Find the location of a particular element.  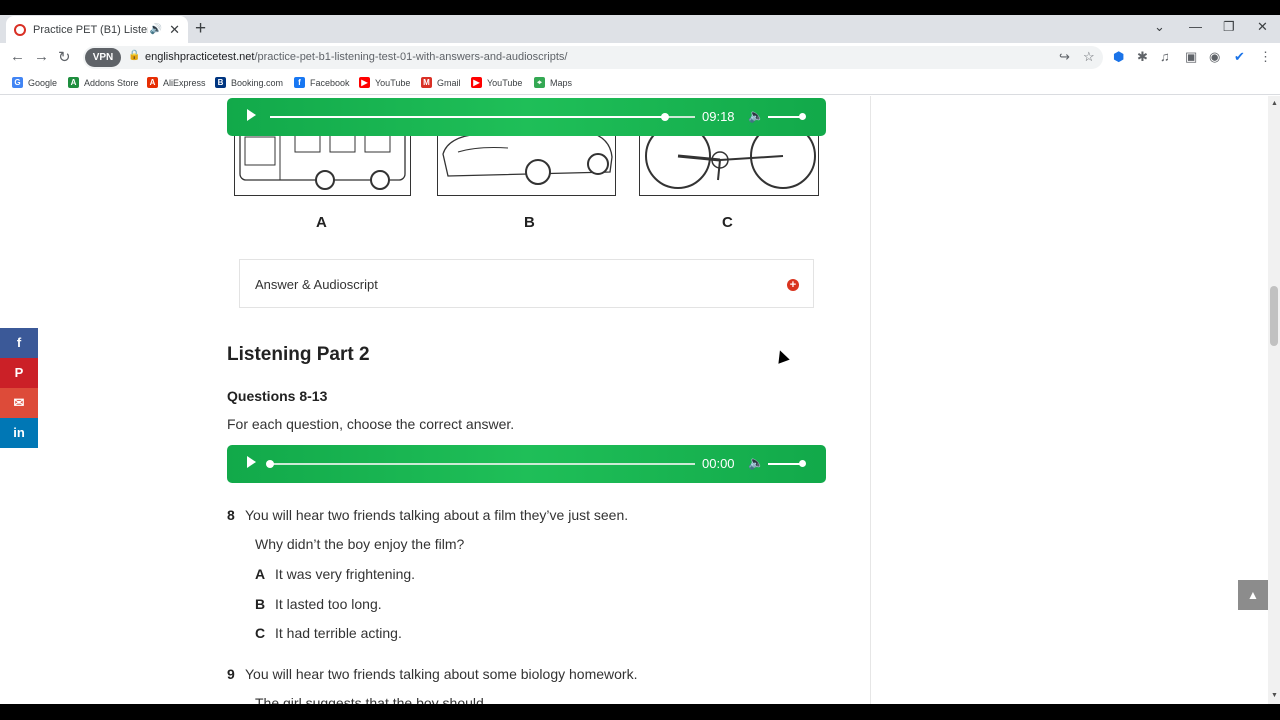

lock-icon: 🔒 is located at coordinates (134, 55).